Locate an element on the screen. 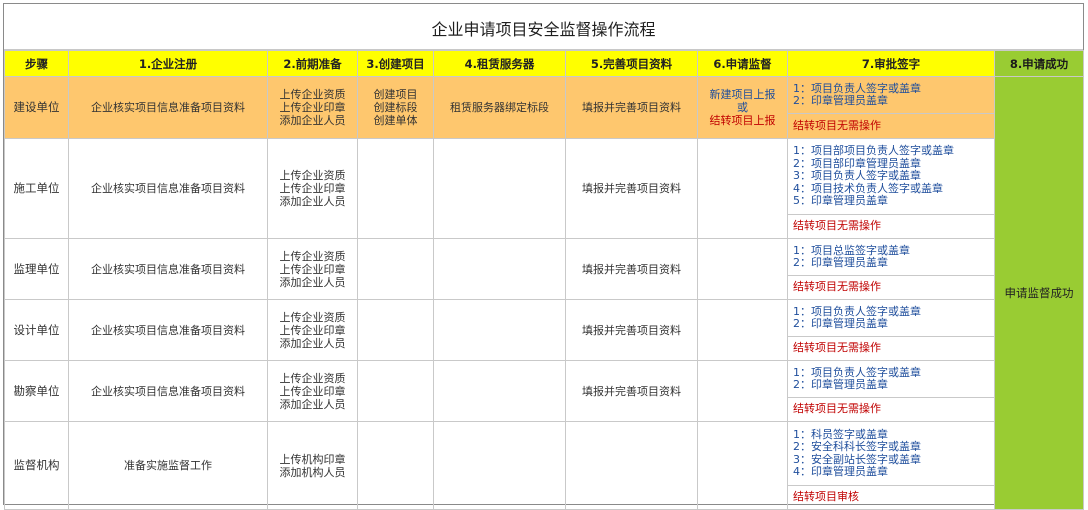  unit-name: 监督机构 is located at coordinates (36, 465).